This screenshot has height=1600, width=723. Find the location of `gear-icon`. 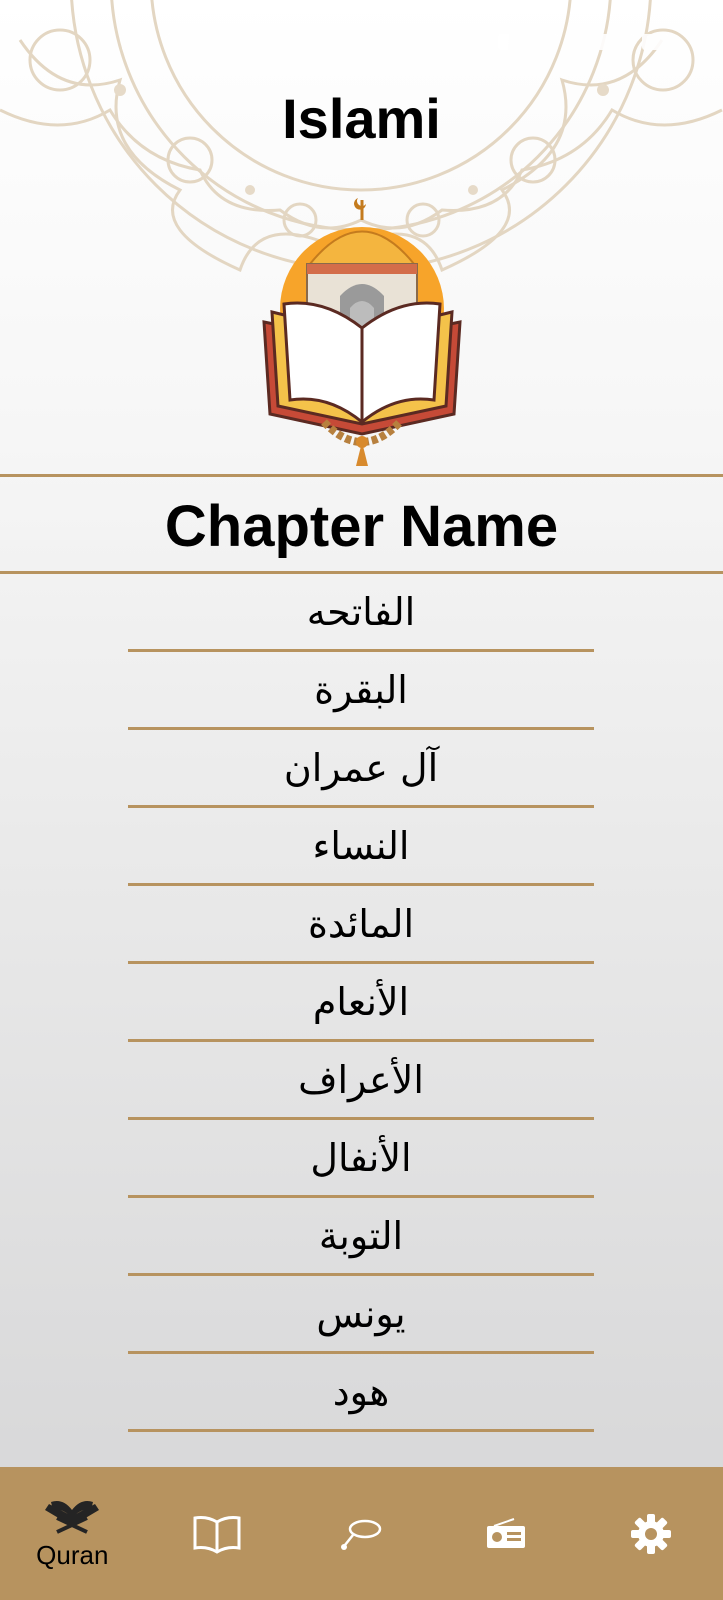

gear-icon is located at coordinates (650, 1533).